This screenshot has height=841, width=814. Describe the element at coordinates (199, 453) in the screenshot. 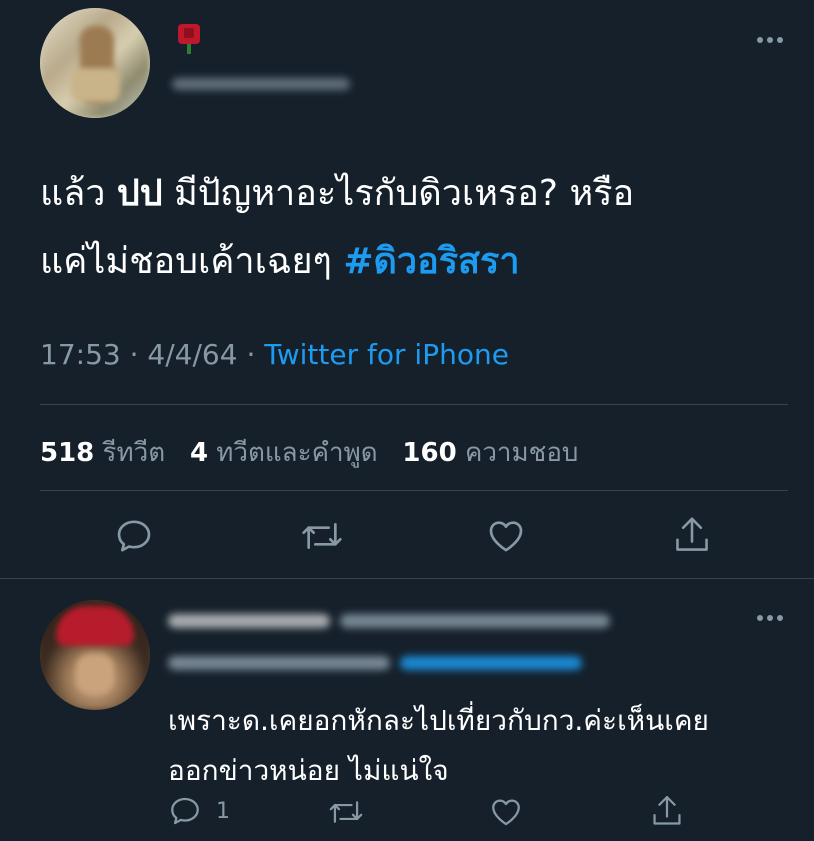

I see `quotes-count: 4` at that location.